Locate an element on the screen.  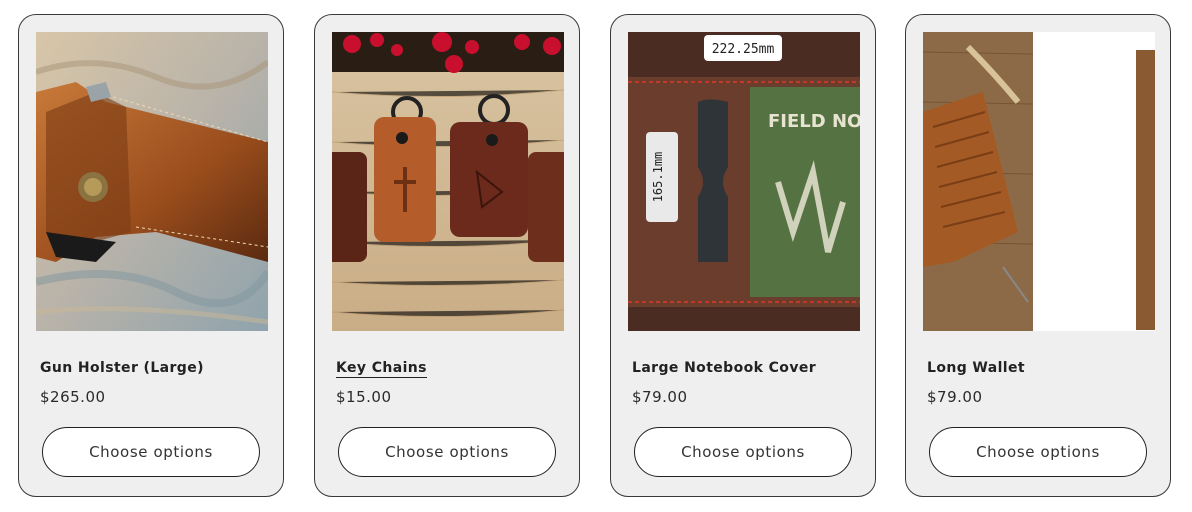
product-title: Key Chains is located at coordinates (381, 369).